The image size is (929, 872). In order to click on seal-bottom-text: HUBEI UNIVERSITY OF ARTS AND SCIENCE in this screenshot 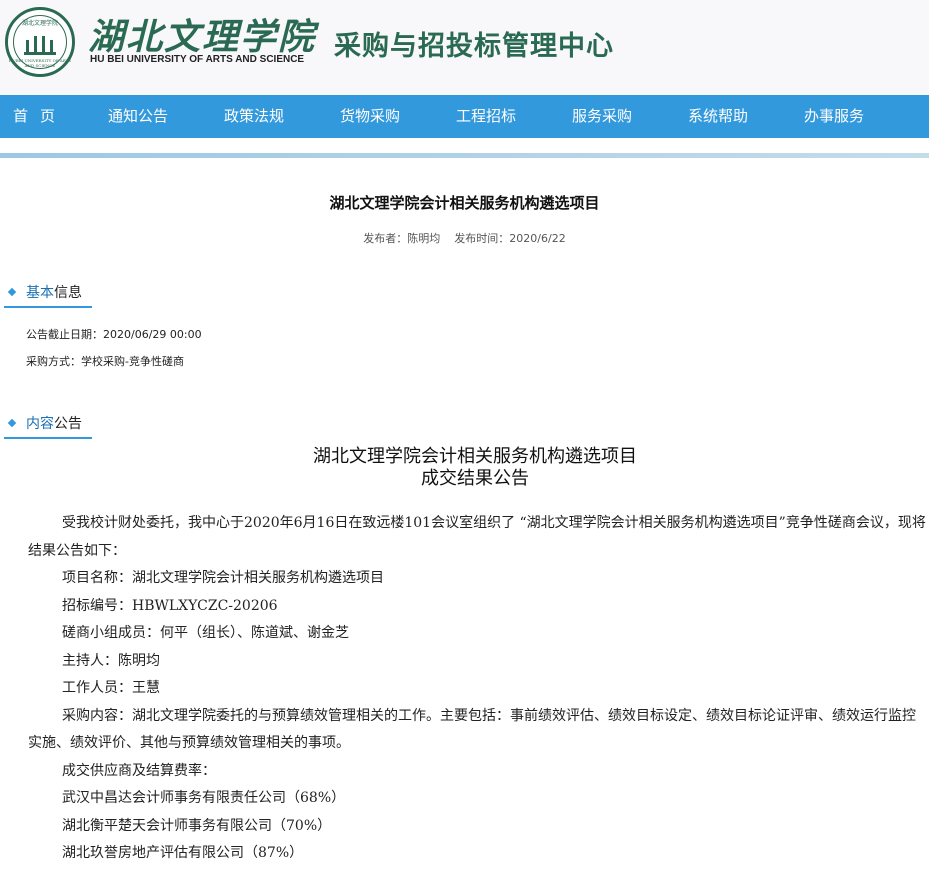, I will do `click(40, 63)`.